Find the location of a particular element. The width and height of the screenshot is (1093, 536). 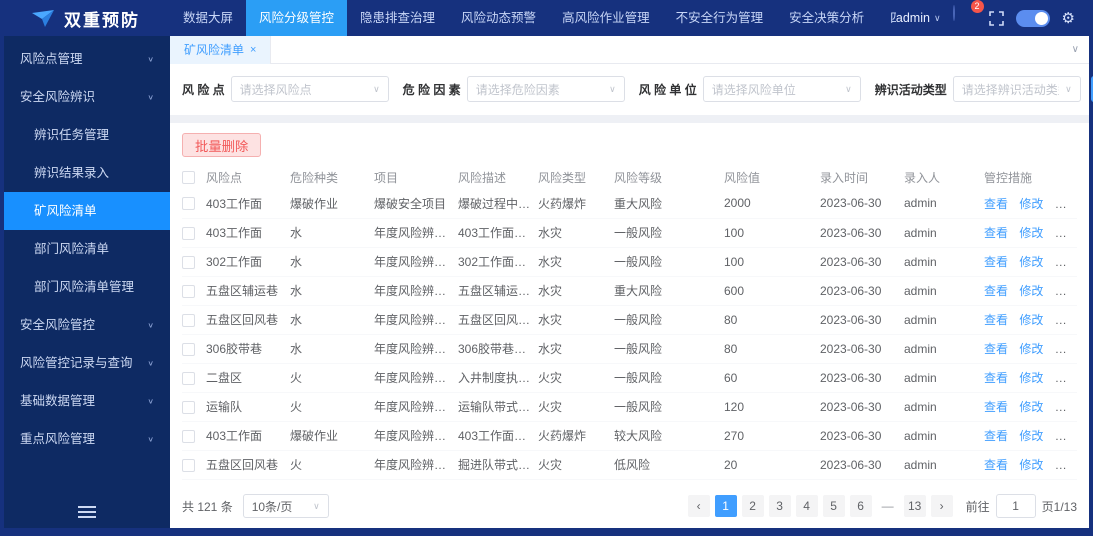

top-nav-item: 不安全行为管理 is located at coordinates (720, 18).